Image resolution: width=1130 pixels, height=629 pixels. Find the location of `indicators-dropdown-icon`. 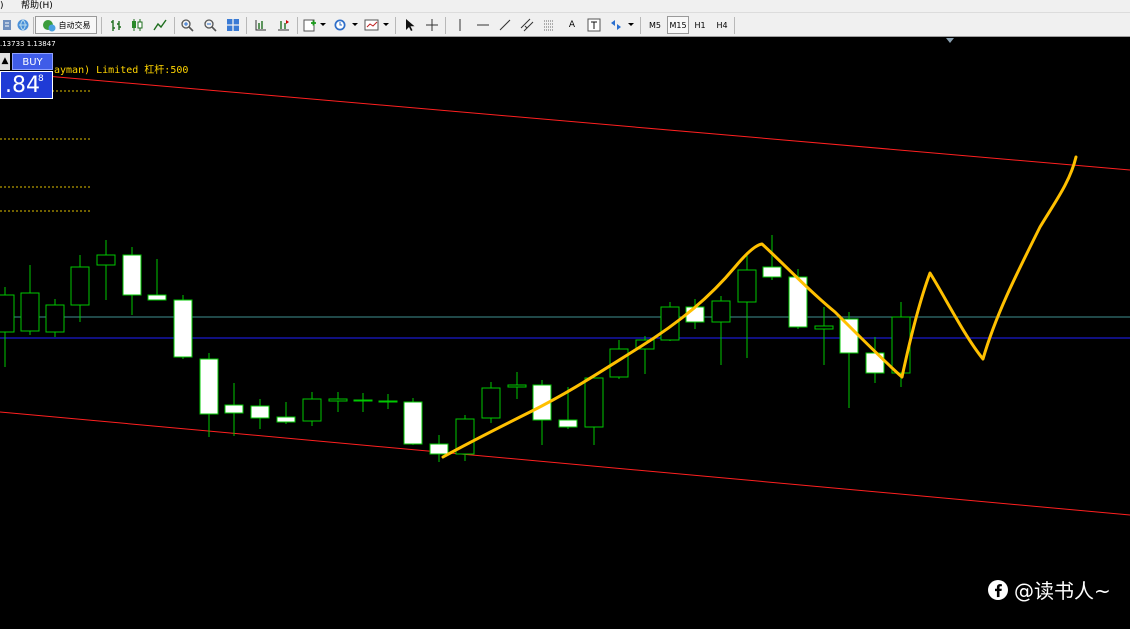

indicators-dropdown-icon is located at coordinates (323, 24).